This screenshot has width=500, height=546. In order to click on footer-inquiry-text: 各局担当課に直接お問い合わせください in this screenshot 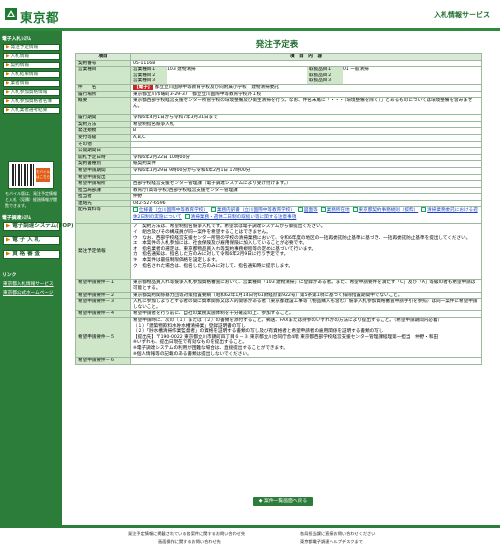, I will do `click(338, 533)`.